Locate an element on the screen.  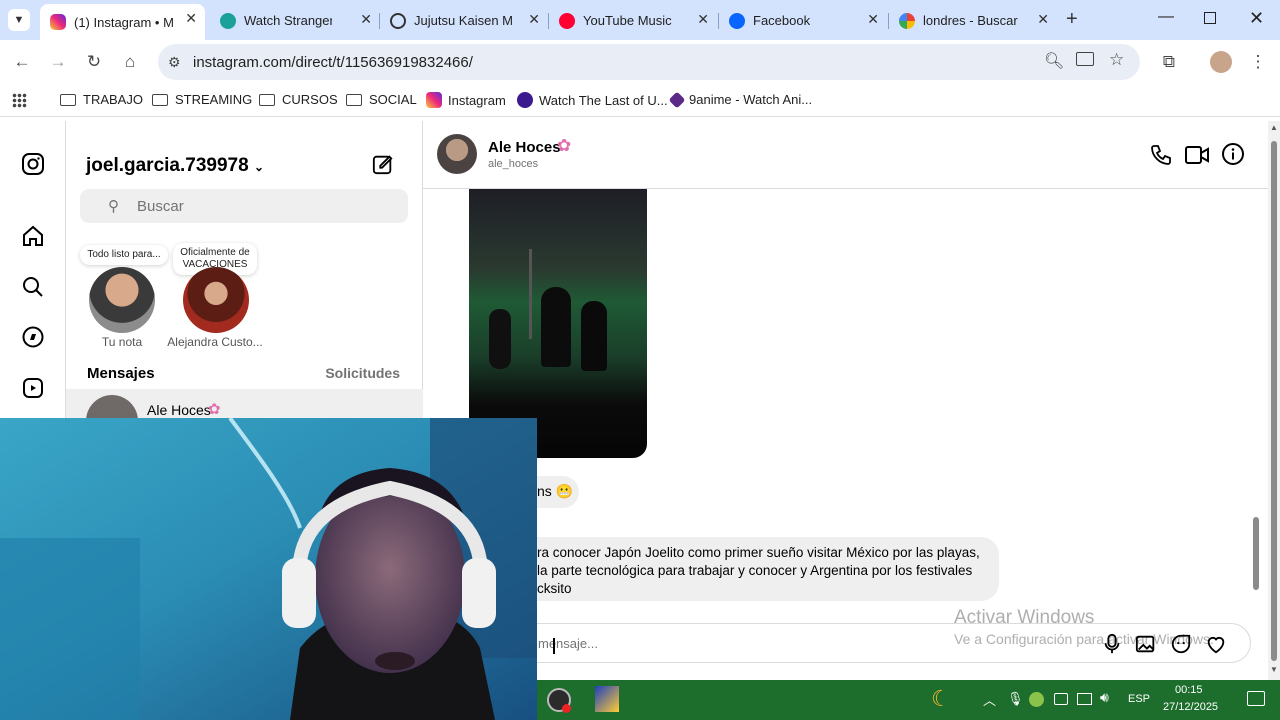
tab-title: Watch Stranger Things is located at coordinates (288, 20).